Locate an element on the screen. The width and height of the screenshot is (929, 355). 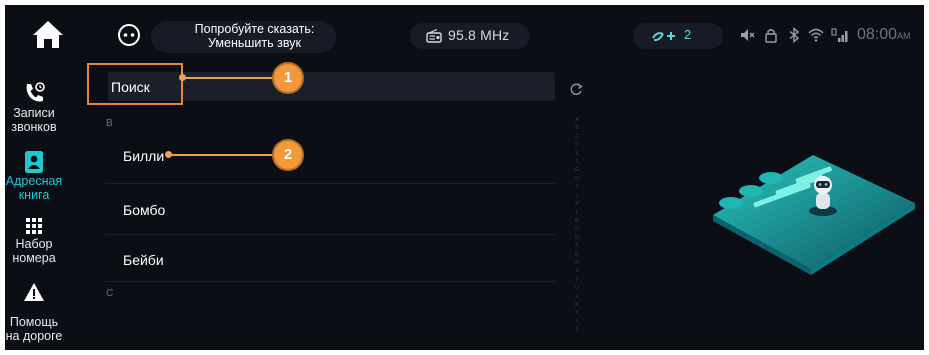
callout-1-leader is located at coordinates (229, 78).